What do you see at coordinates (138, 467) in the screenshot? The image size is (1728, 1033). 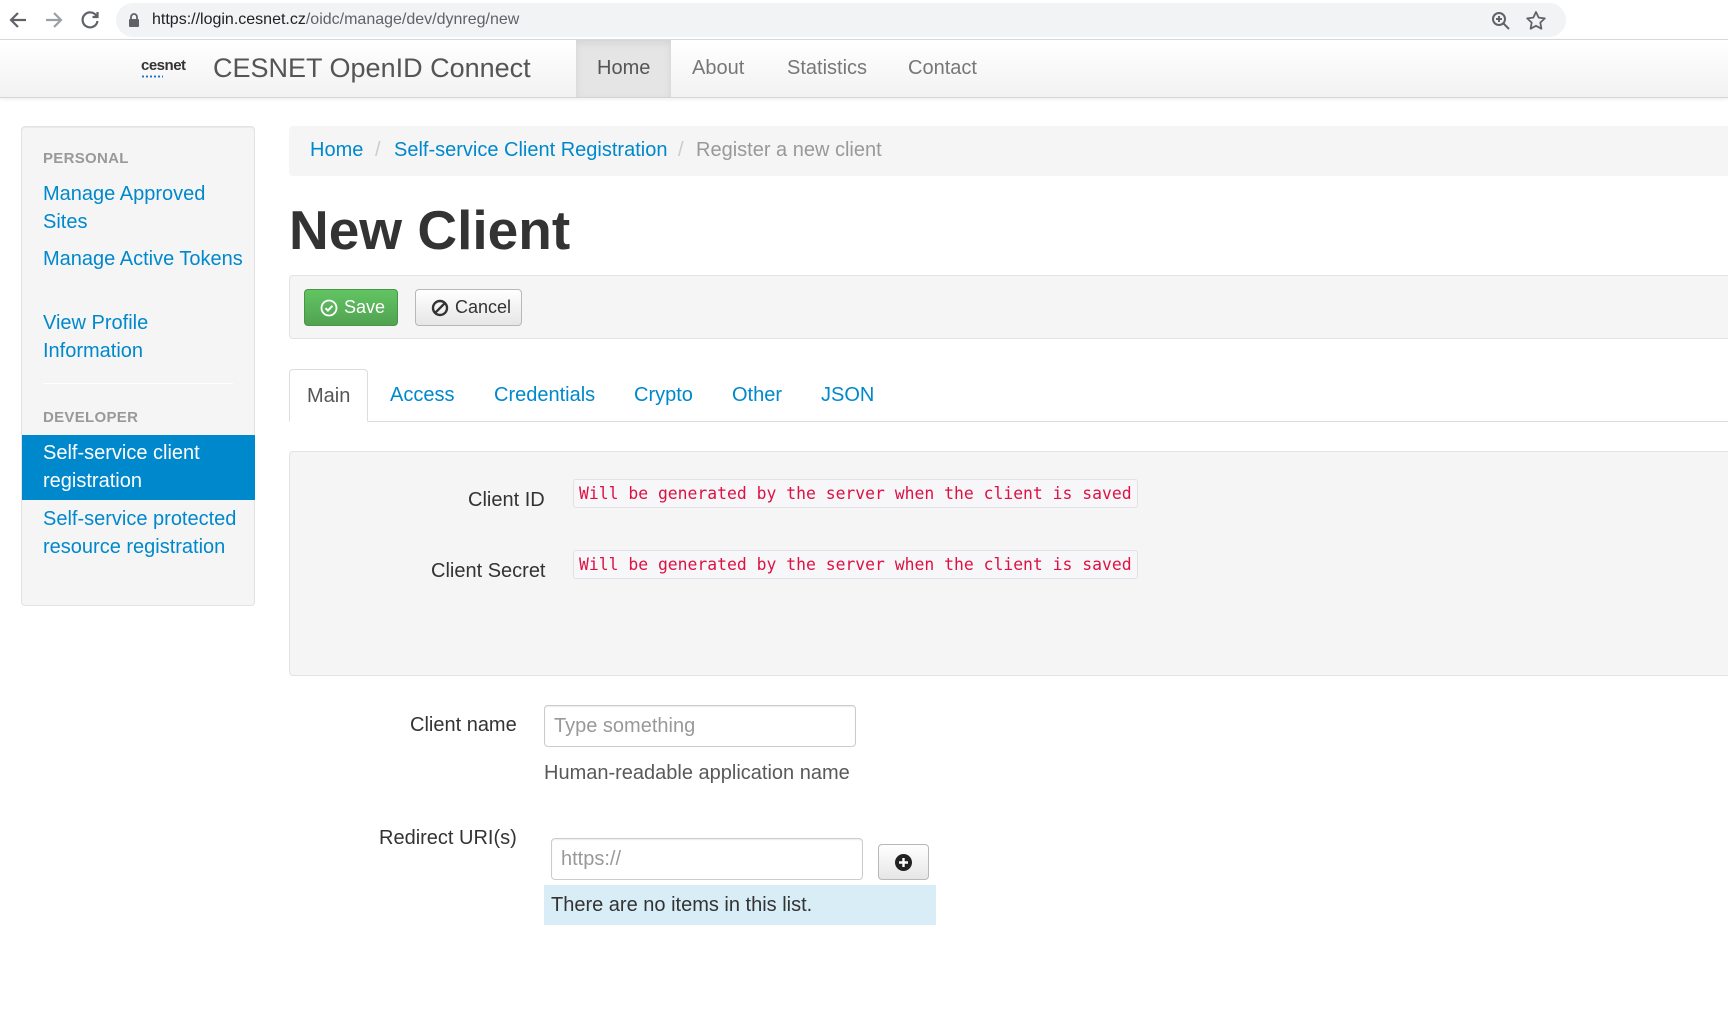 I see `sidebar-item-self-service-client-registration: Self-service client registration` at bounding box center [138, 467].